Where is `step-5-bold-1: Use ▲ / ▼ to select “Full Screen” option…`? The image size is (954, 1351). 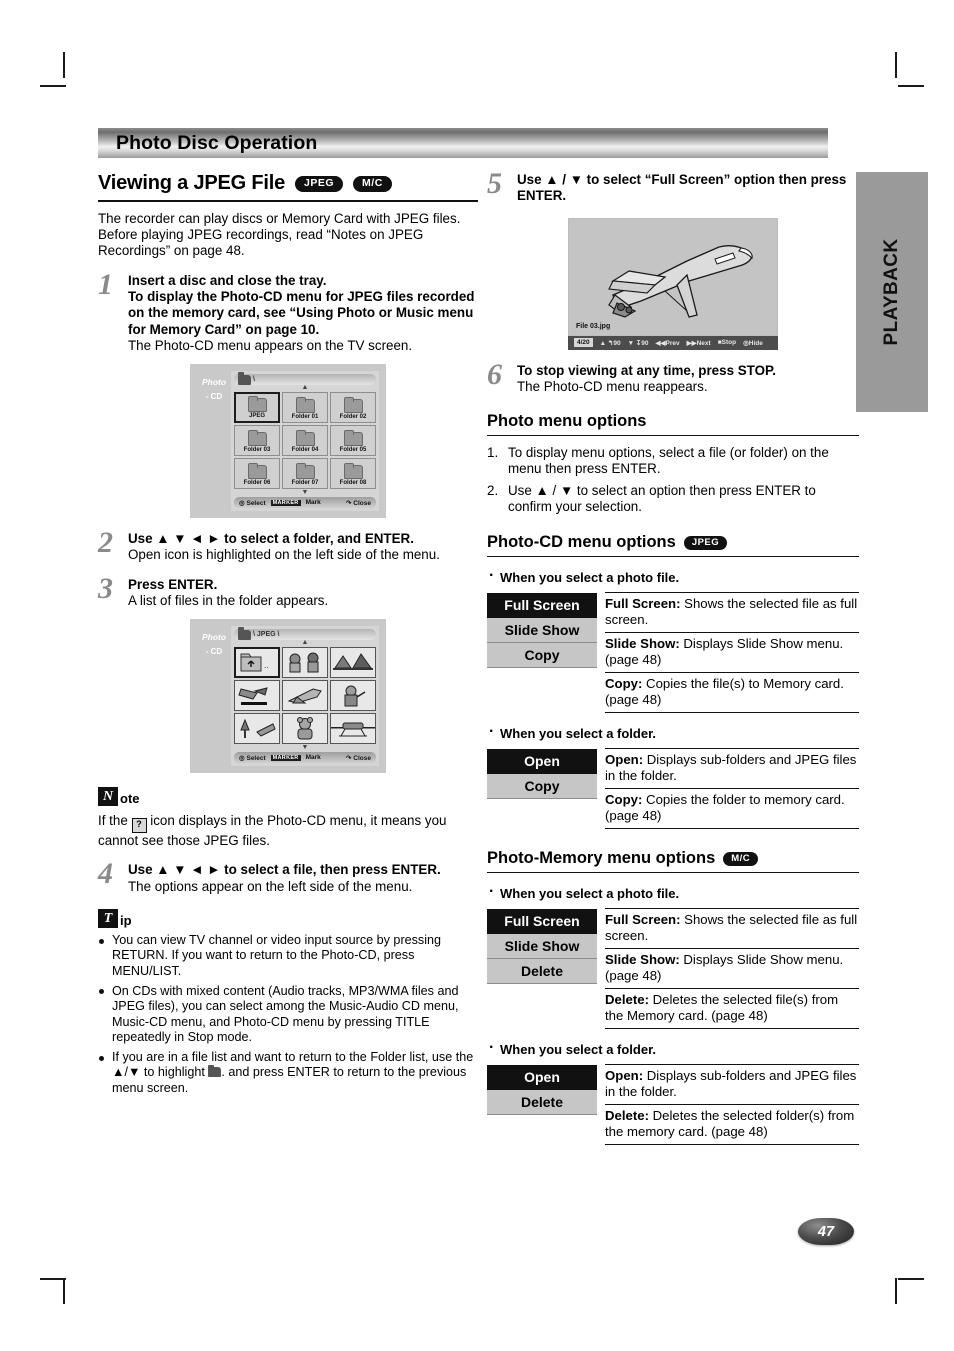 step-5-bold-1: Use ▲ / ▼ to select “Full Screen” option… is located at coordinates (682, 188).